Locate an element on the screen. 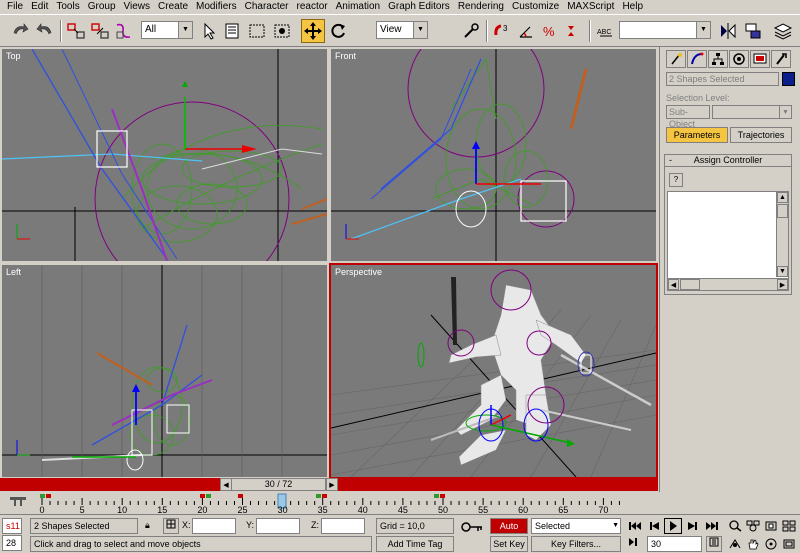  layer-manager-icon is located at coordinates (783, 31).